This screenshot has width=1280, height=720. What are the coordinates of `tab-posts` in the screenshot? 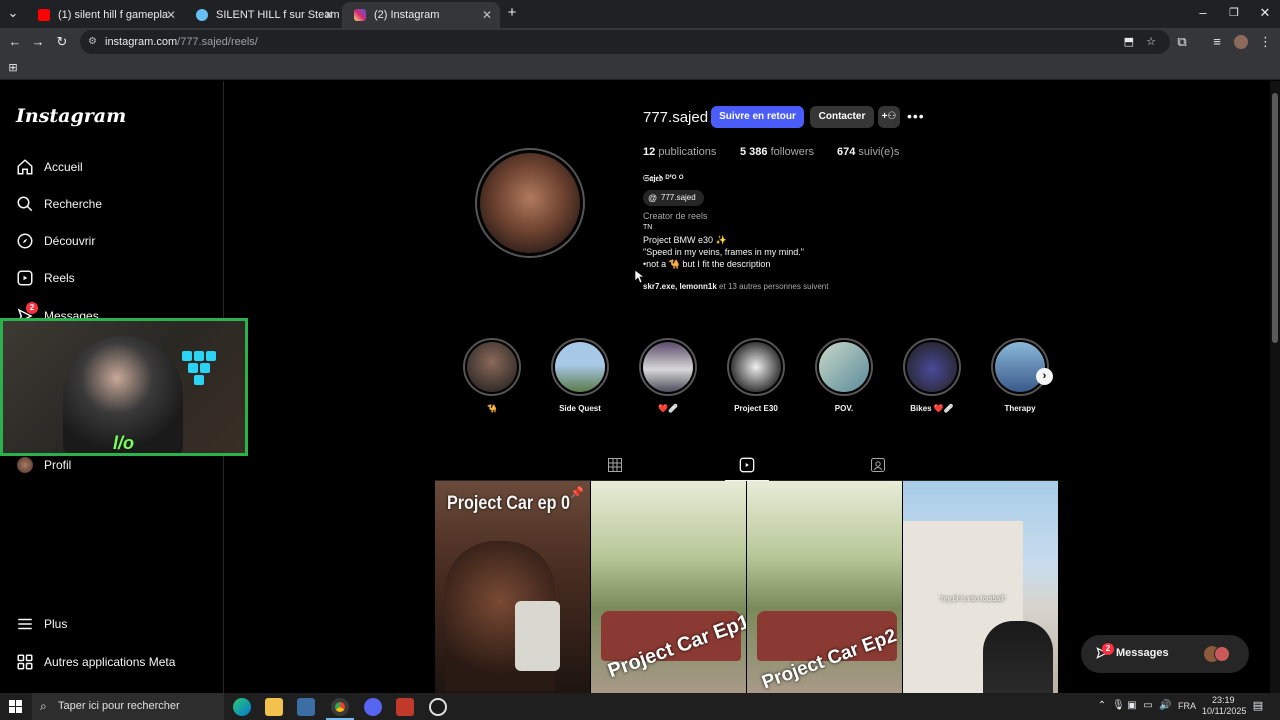 It's located at (615, 466).